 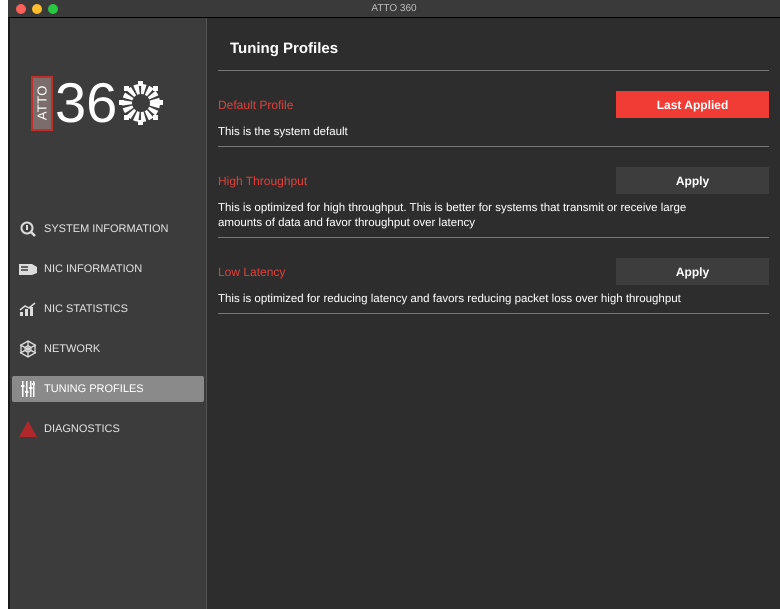 I want to click on profile-name: Default Profile, so click(x=256, y=105).